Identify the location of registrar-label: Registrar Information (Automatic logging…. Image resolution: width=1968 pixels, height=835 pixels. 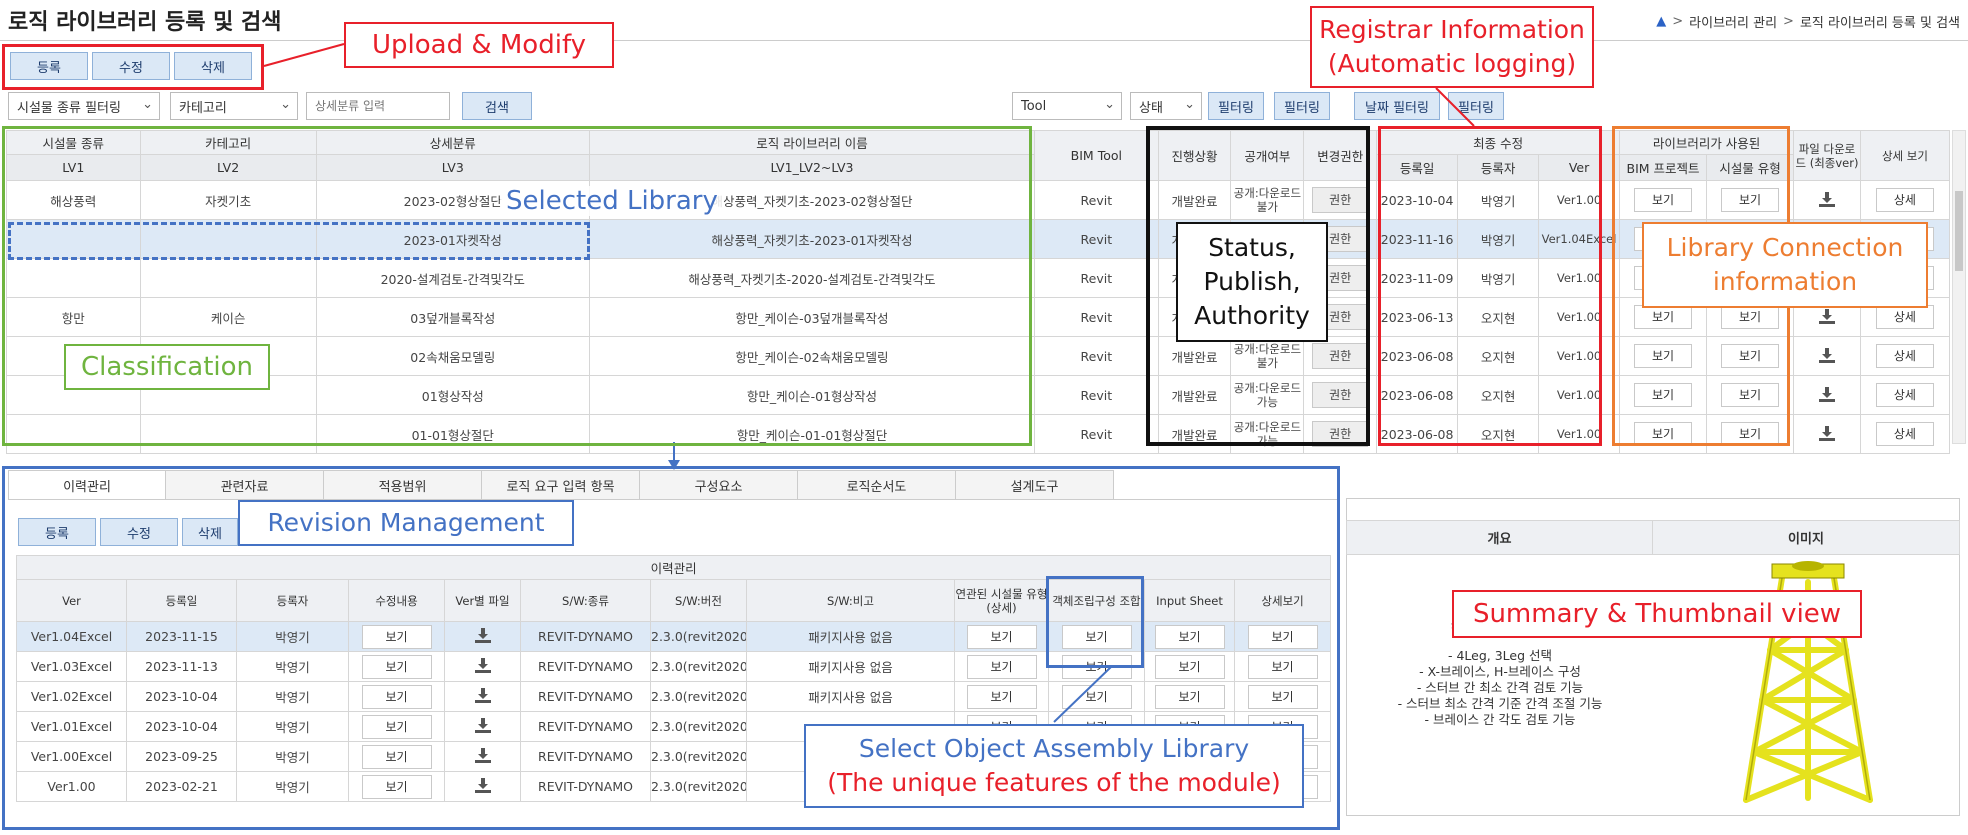
(1452, 47).